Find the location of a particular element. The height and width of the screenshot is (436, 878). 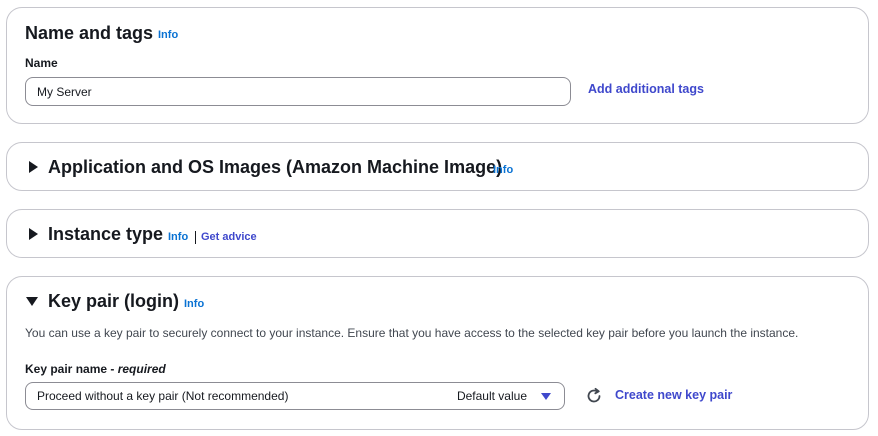

collapse-caret-icon is located at coordinates (32, 301).